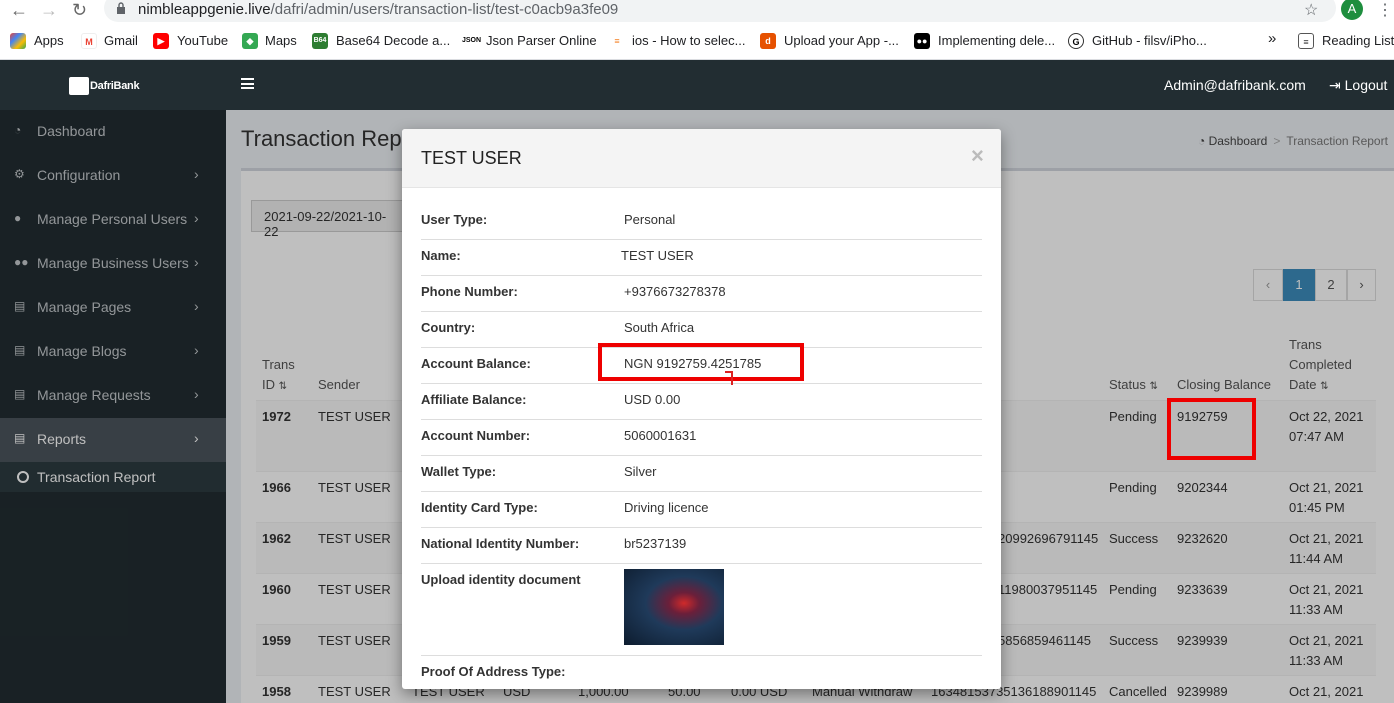 Image resolution: width=1394 pixels, height=703 pixels. I want to click on detail-label: Country:, so click(448, 327).